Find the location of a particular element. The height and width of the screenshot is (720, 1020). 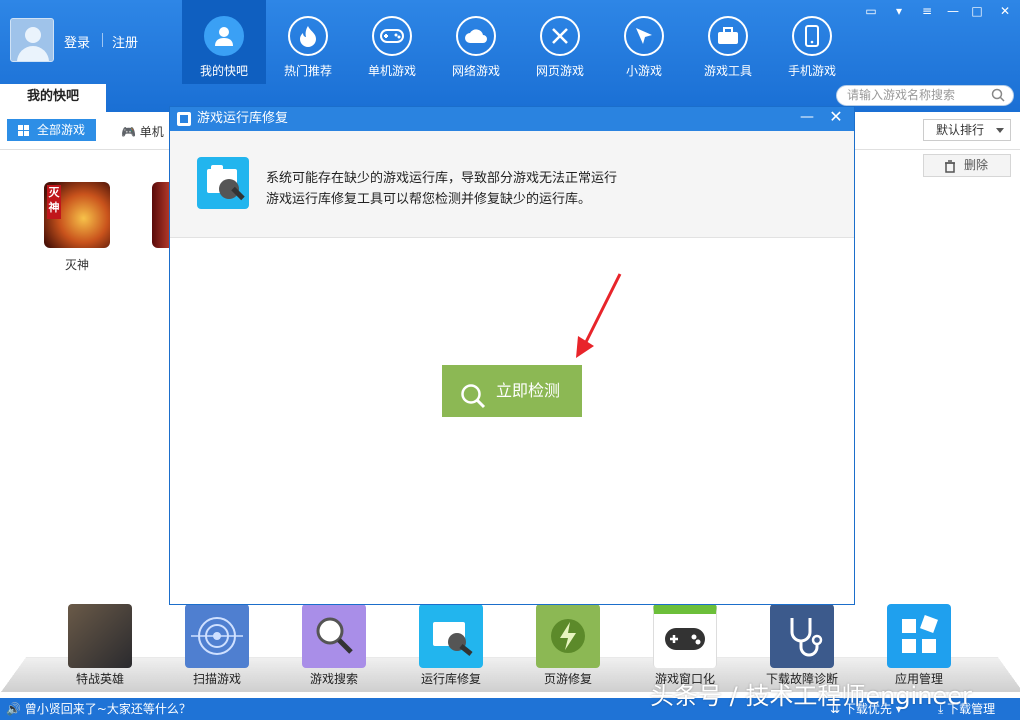

nav-mini: 小游戏 is located at coordinates (644, 42).